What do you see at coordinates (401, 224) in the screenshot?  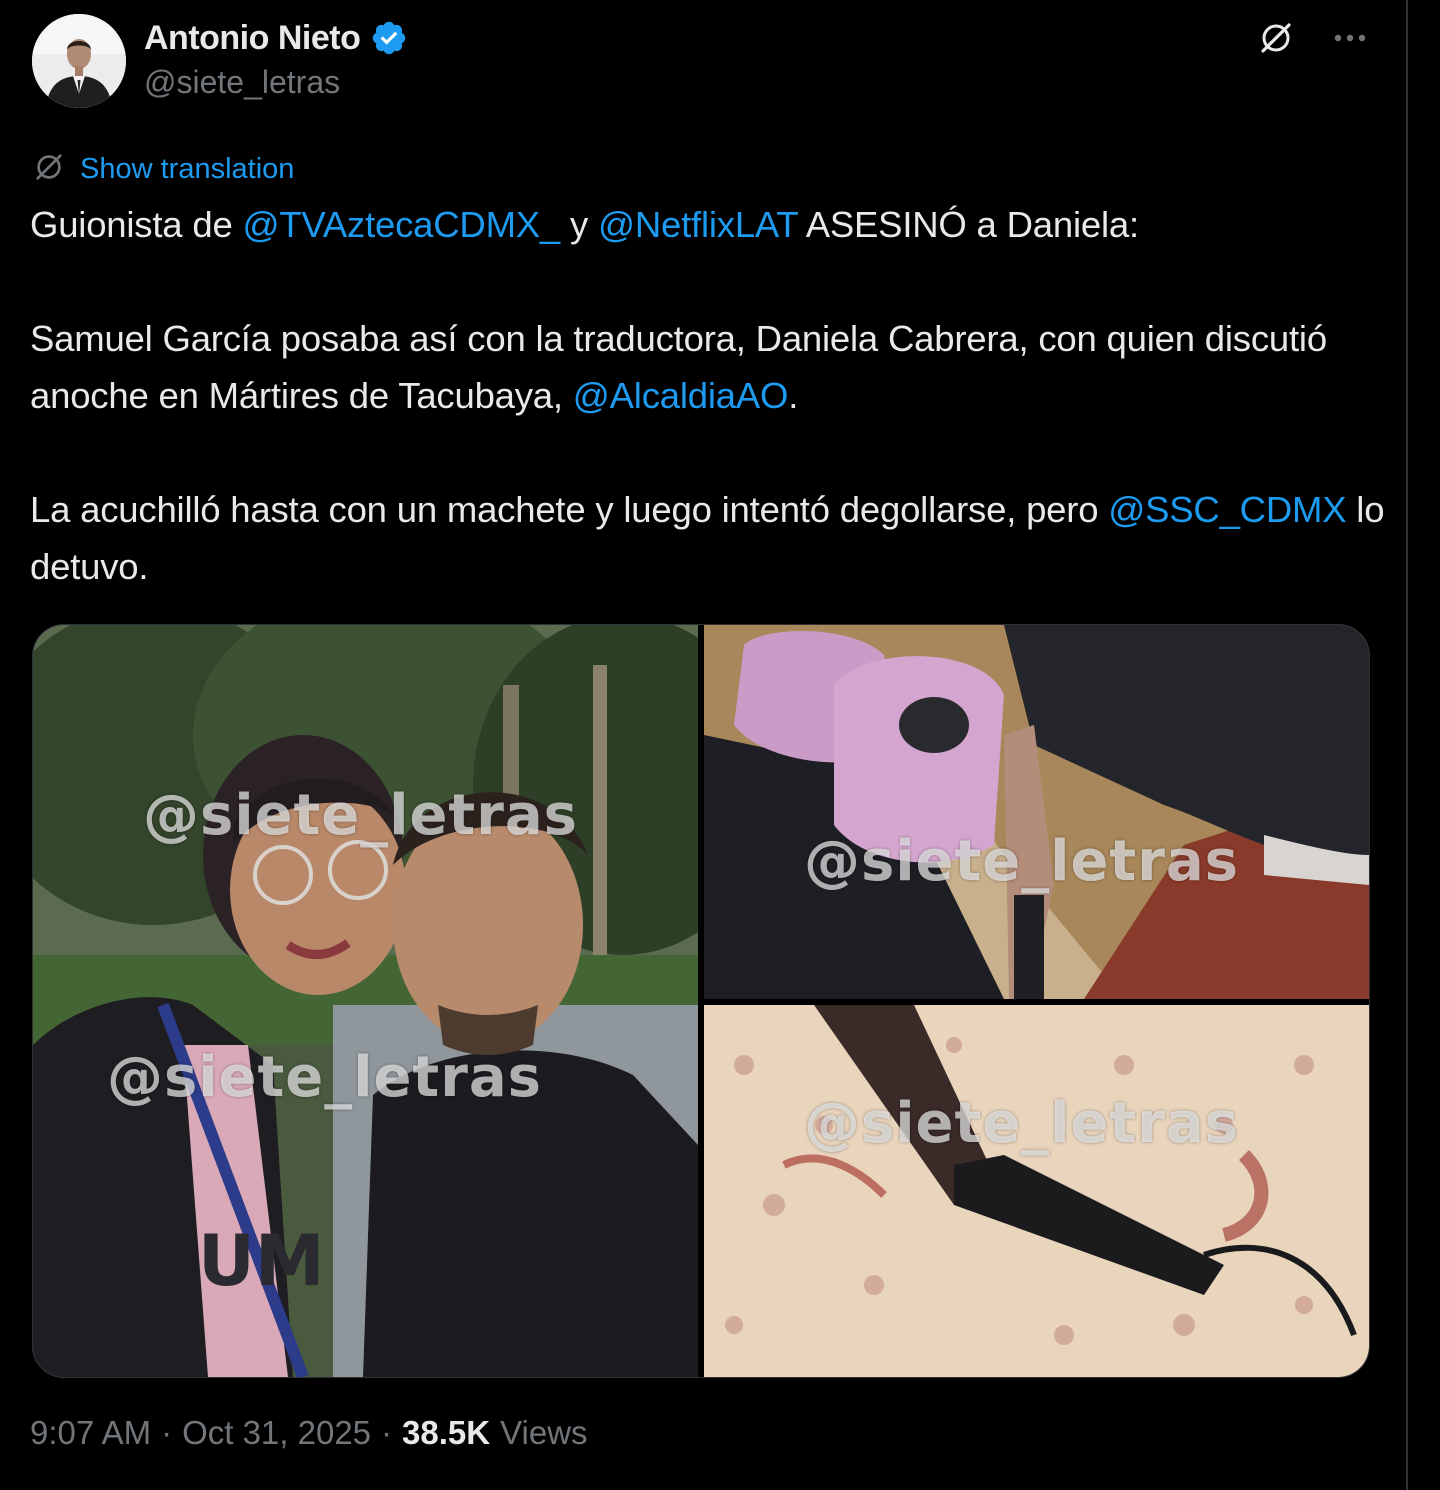 I see `mention-link: @TVAztecaCDMX_` at bounding box center [401, 224].